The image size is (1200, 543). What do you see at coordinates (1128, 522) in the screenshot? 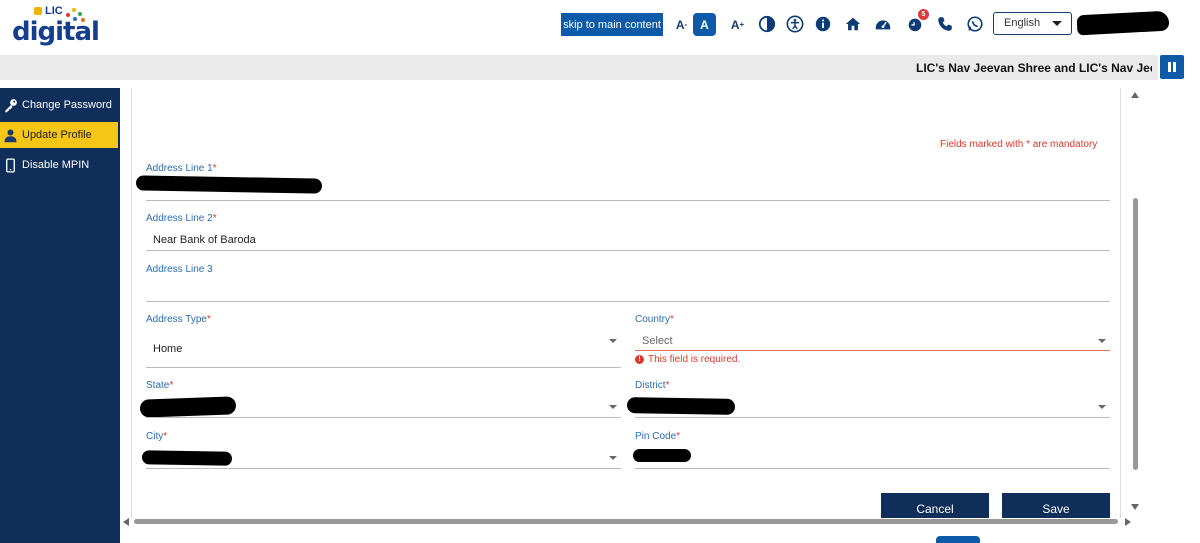
I see `scroll-right-icon` at bounding box center [1128, 522].